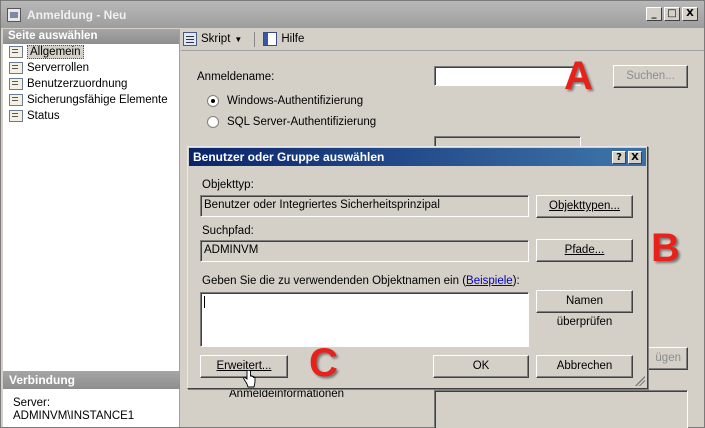 The height and width of the screenshot is (428, 705). What do you see at coordinates (215, 39) in the screenshot?
I see `script-button: Skript` at bounding box center [215, 39].